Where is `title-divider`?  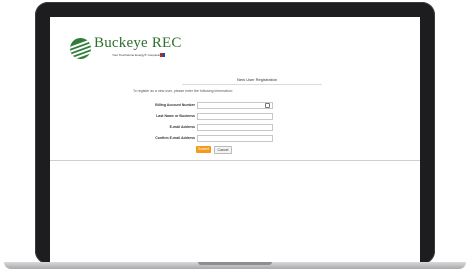 title-divider is located at coordinates (252, 84).